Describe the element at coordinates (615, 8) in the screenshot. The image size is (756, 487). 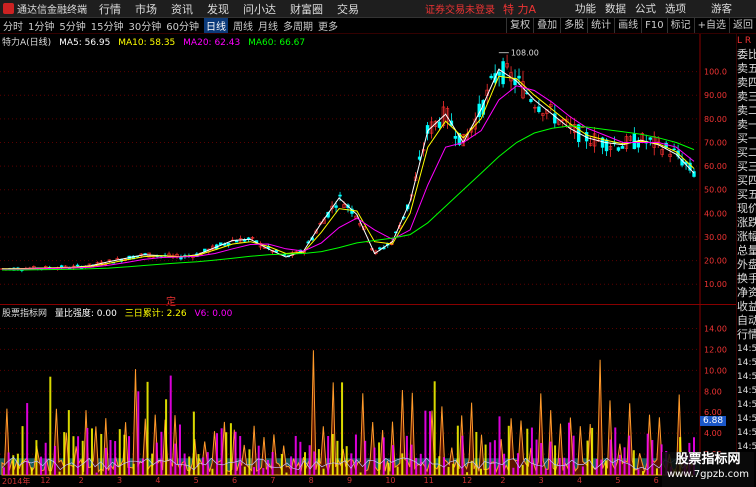
I see `menu-data: 数据` at that location.